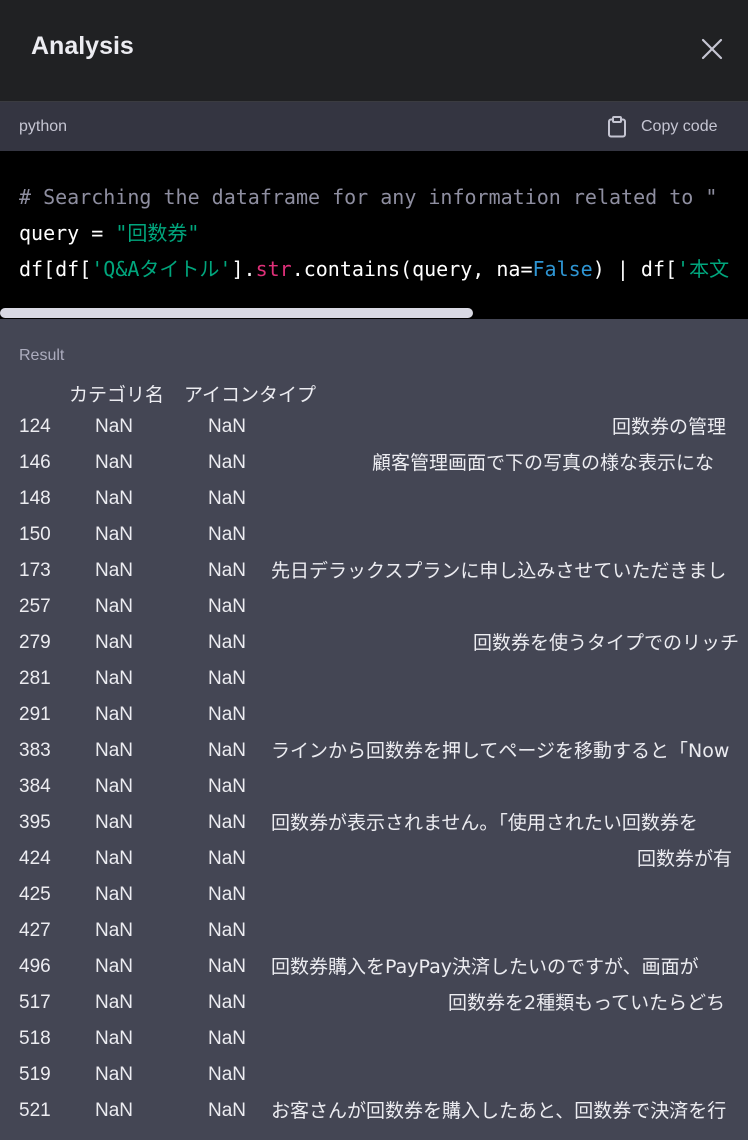  I want to click on code-string: "回数券", so click(157, 233).